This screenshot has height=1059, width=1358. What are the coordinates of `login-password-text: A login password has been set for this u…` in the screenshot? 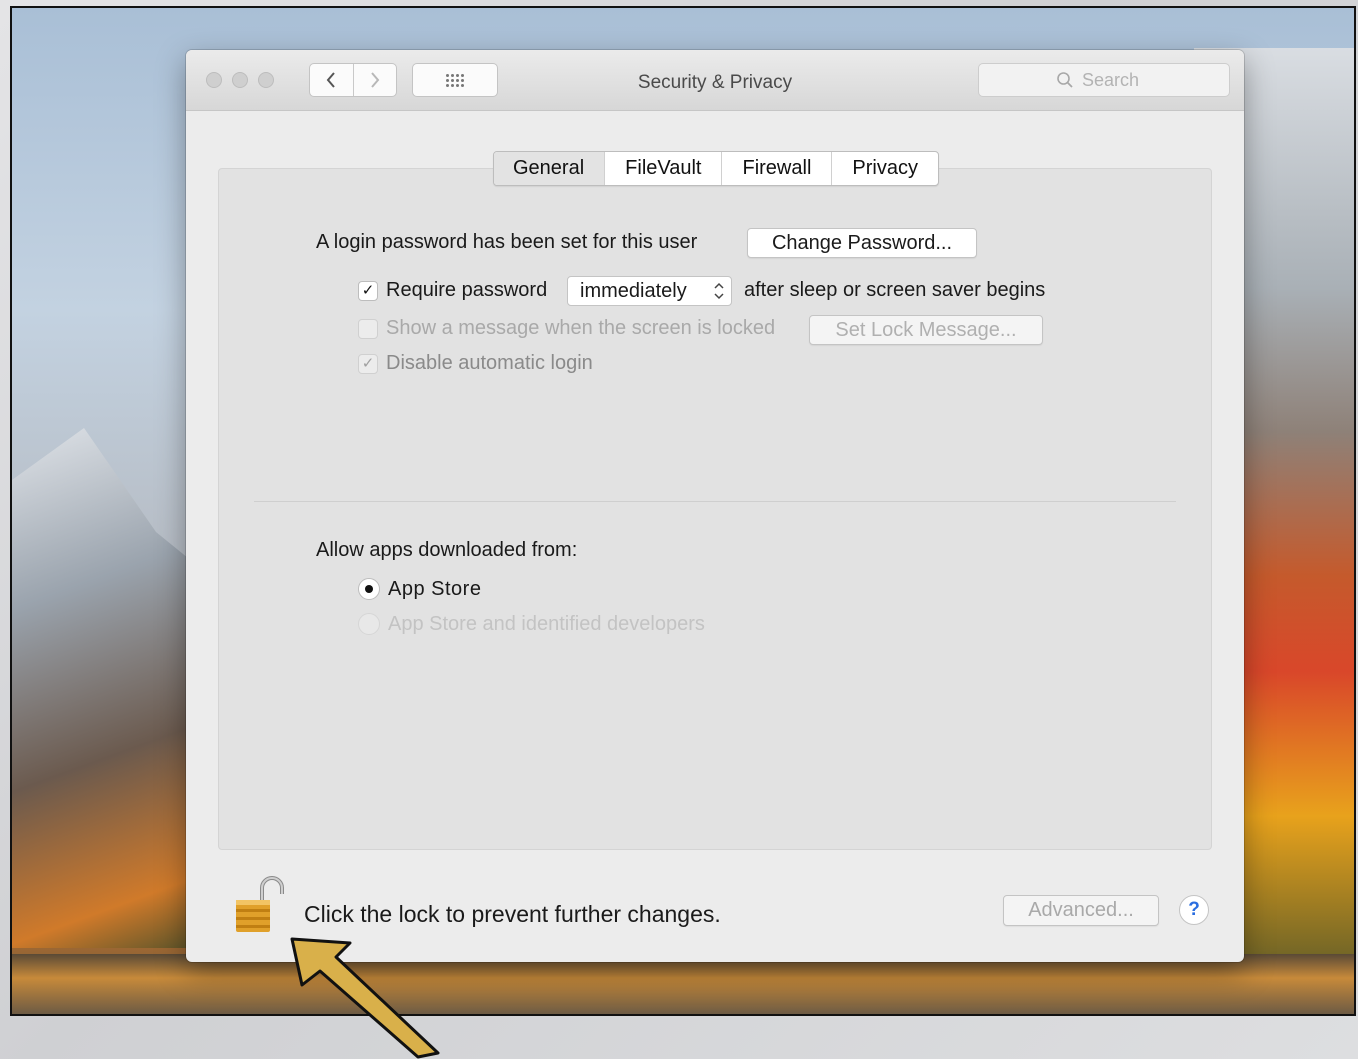 It's located at (507, 242).